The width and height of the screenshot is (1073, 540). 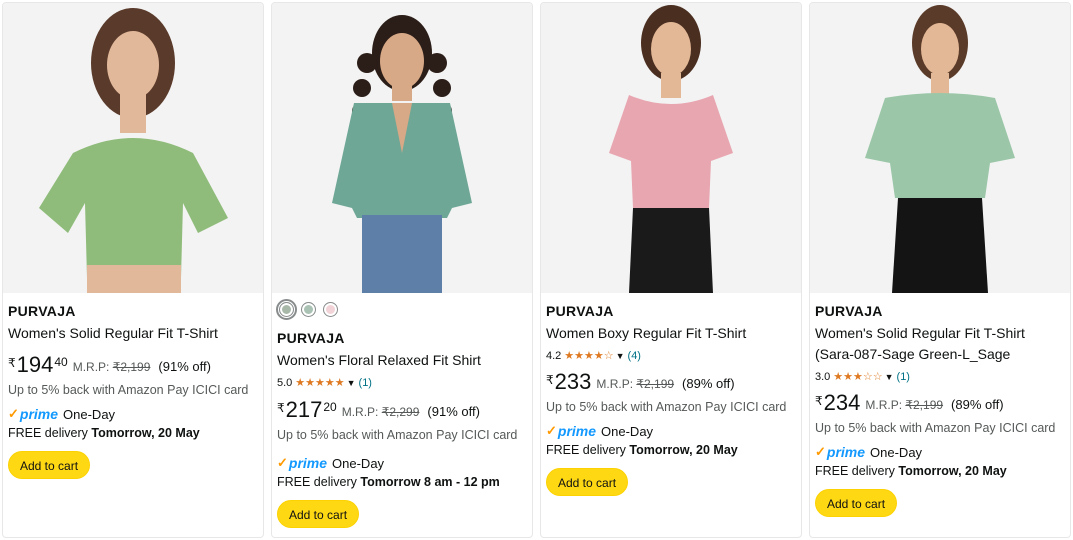 I want to click on price: ₹ 194 40 M.R.P: ₹2,199 (91% off), so click(x=132, y=366).